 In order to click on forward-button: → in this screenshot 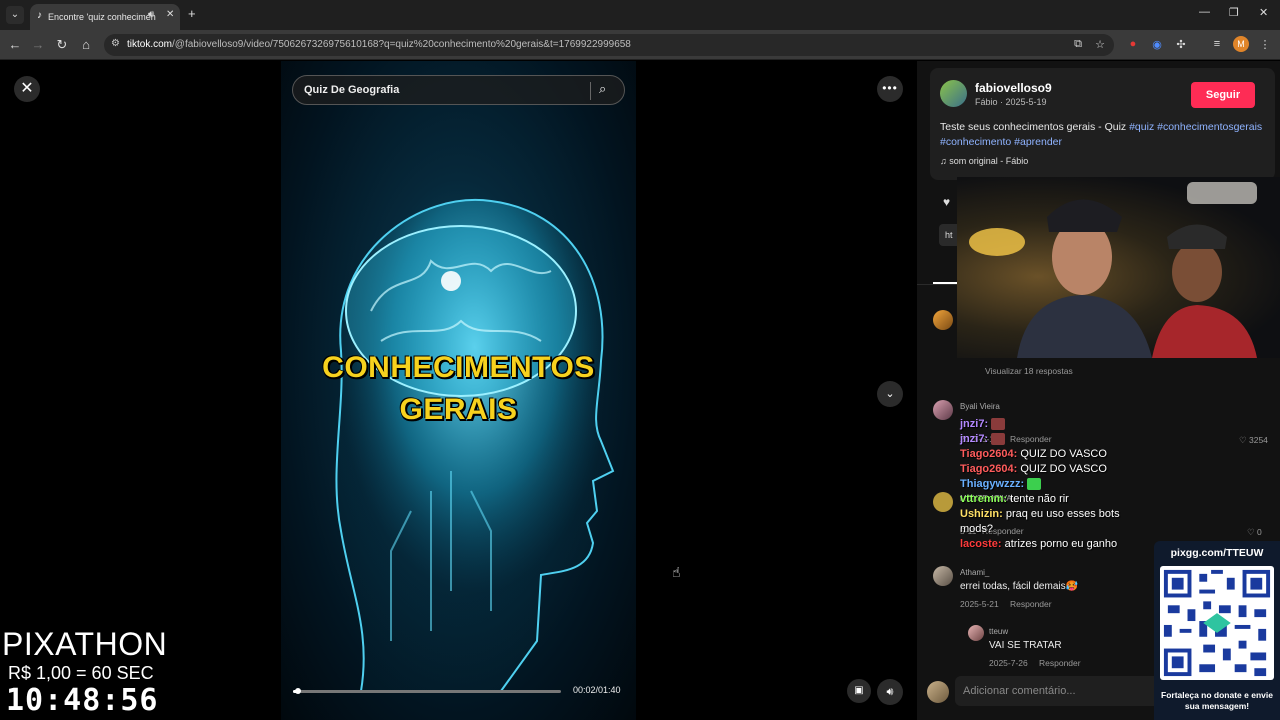, I will do `click(38, 44)`.